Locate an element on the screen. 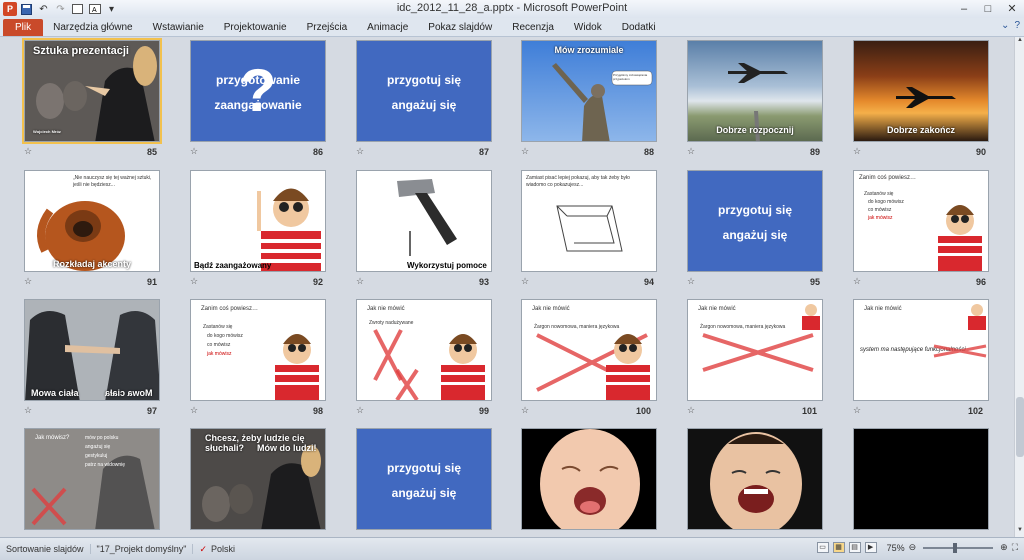  status-theme: "17_Projekt domyślny" is located at coordinates (142, 549).